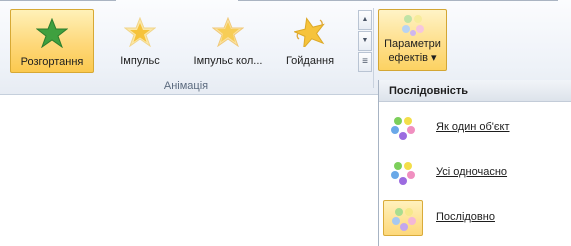 The image size is (571, 246). I want to click on effect-options-label: Параметри, so click(412, 44).